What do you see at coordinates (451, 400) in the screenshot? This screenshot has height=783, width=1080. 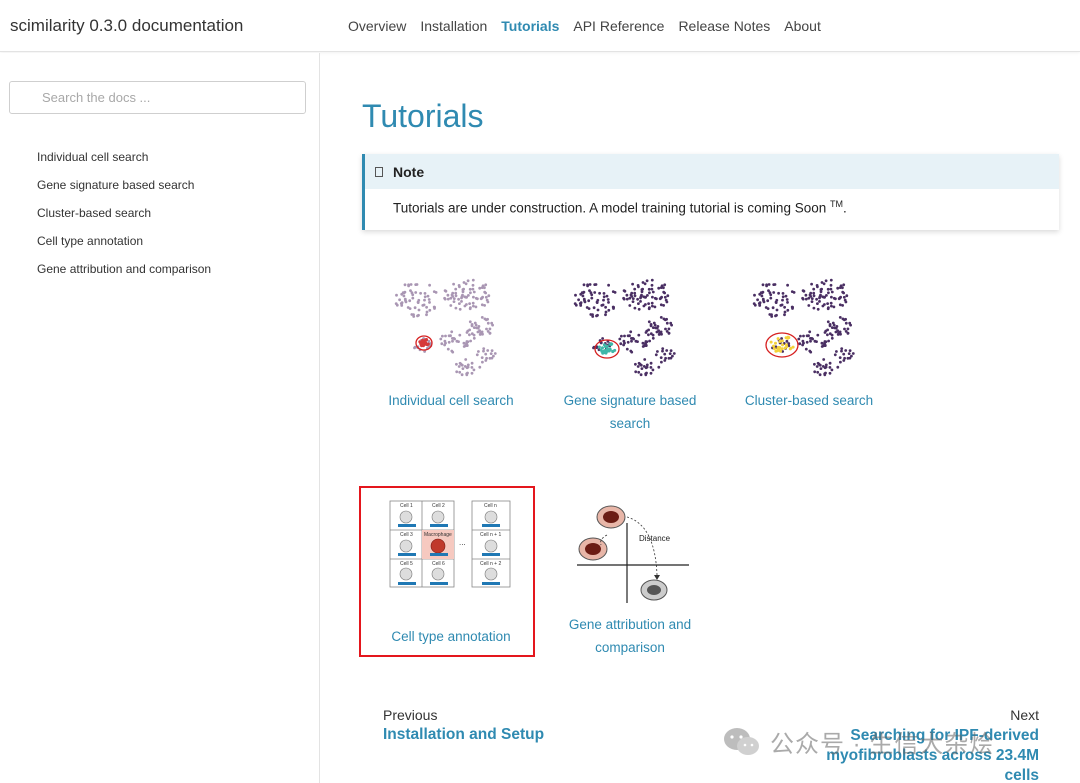 I see `card-label: Individual cell search` at bounding box center [451, 400].